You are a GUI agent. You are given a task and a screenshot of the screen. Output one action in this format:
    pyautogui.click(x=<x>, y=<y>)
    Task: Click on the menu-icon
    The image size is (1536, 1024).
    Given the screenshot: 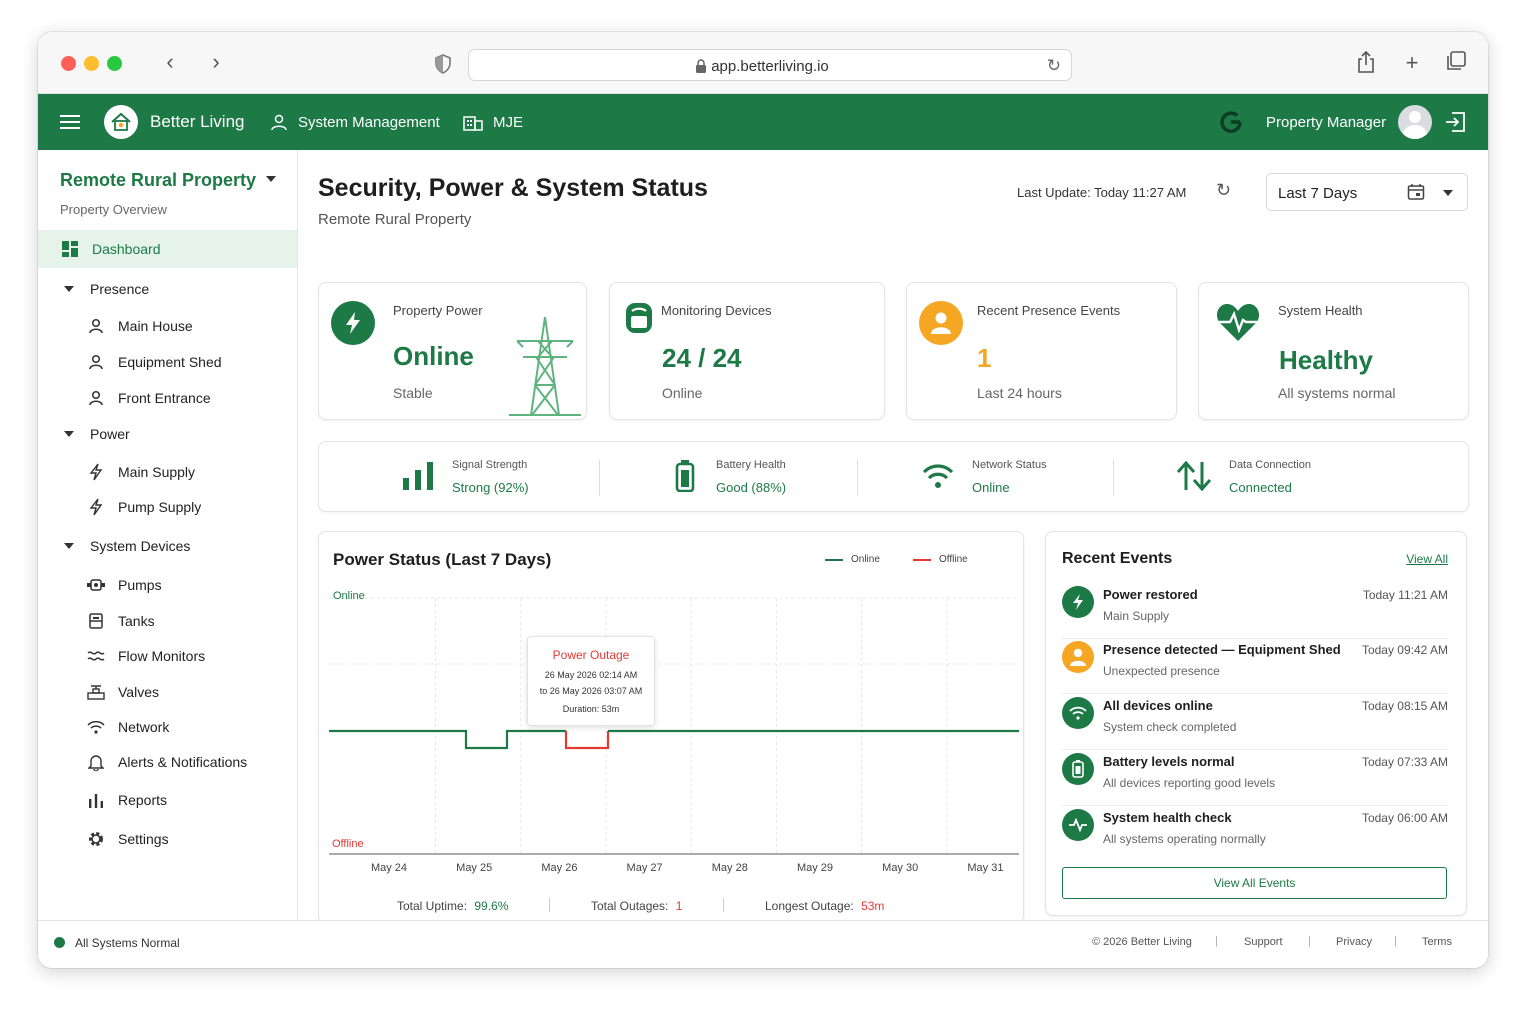 What is the action you would take?
    pyautogui.click(x=70, y=122)
    